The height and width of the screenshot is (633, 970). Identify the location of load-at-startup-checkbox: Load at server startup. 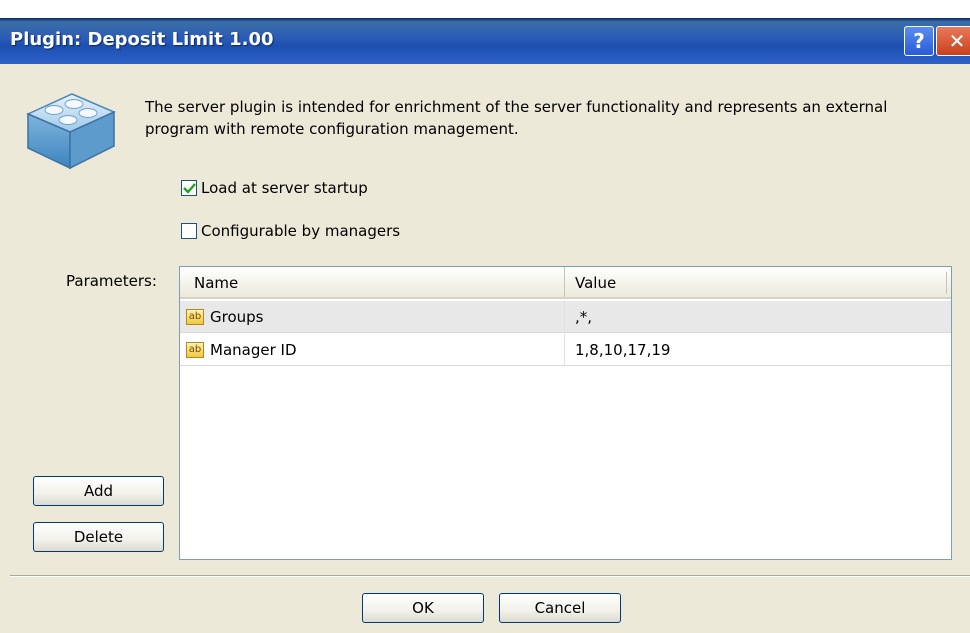
(274, 188).